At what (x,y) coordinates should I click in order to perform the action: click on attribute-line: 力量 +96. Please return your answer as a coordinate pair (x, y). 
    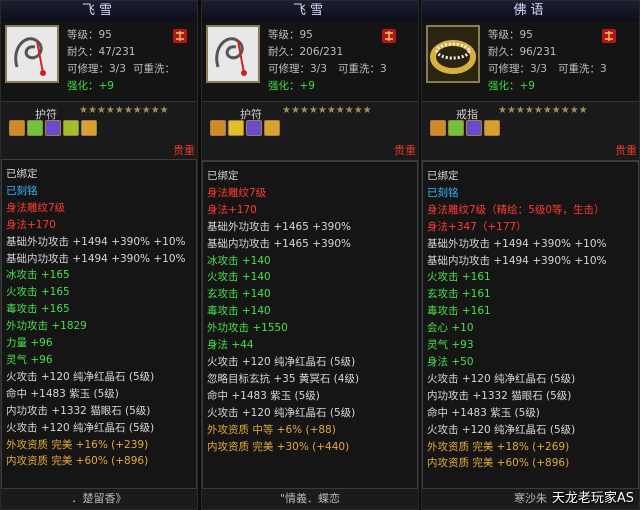
    Looking at the image, I should click on (29, 343).